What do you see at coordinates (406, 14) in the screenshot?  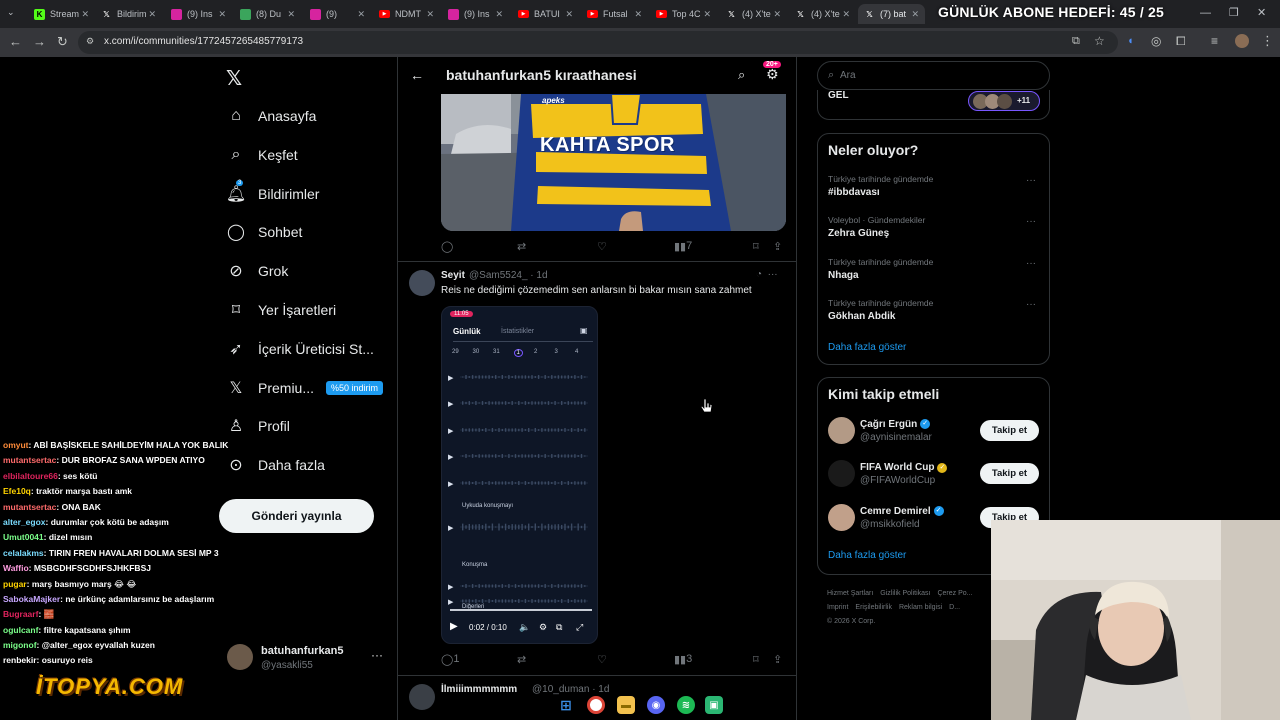 I see `browser-tab: ▶ NDMT ✕` at bounding box center [406, 14].